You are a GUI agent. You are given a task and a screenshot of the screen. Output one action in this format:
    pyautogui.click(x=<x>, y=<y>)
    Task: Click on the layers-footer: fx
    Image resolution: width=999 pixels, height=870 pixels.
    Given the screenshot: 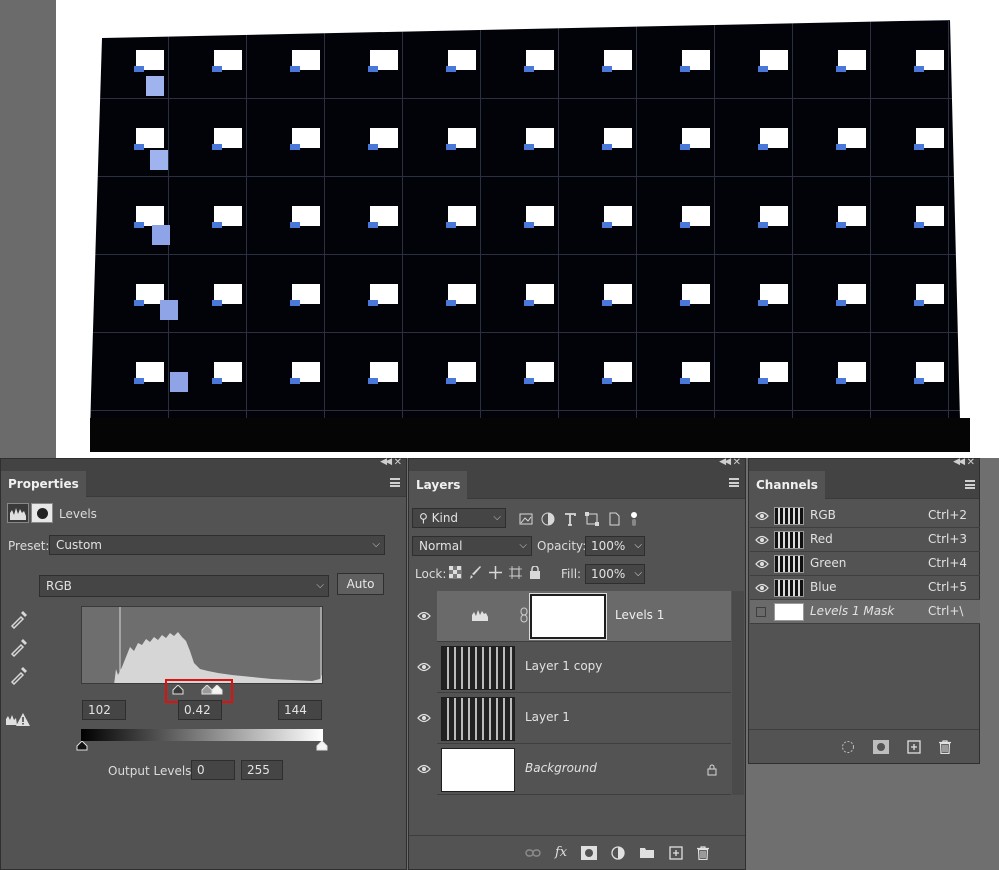 What is the action you would take?
    pyautogui.click(x=577, y=852)
    